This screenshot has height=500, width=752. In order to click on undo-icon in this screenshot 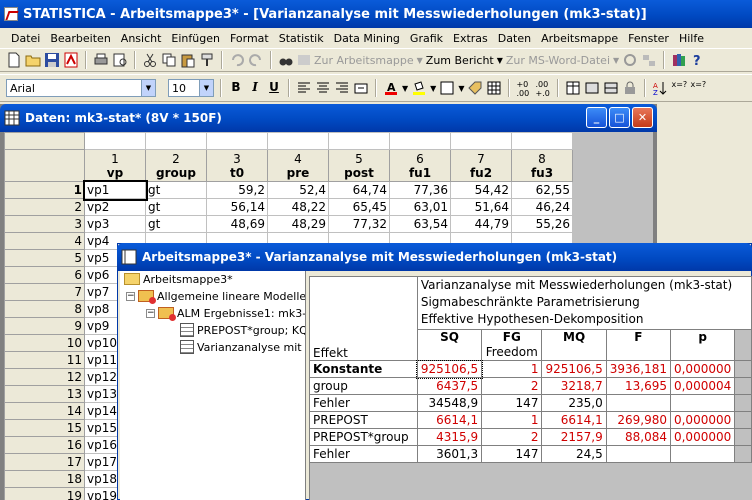, I will do `click(237, 60)`.